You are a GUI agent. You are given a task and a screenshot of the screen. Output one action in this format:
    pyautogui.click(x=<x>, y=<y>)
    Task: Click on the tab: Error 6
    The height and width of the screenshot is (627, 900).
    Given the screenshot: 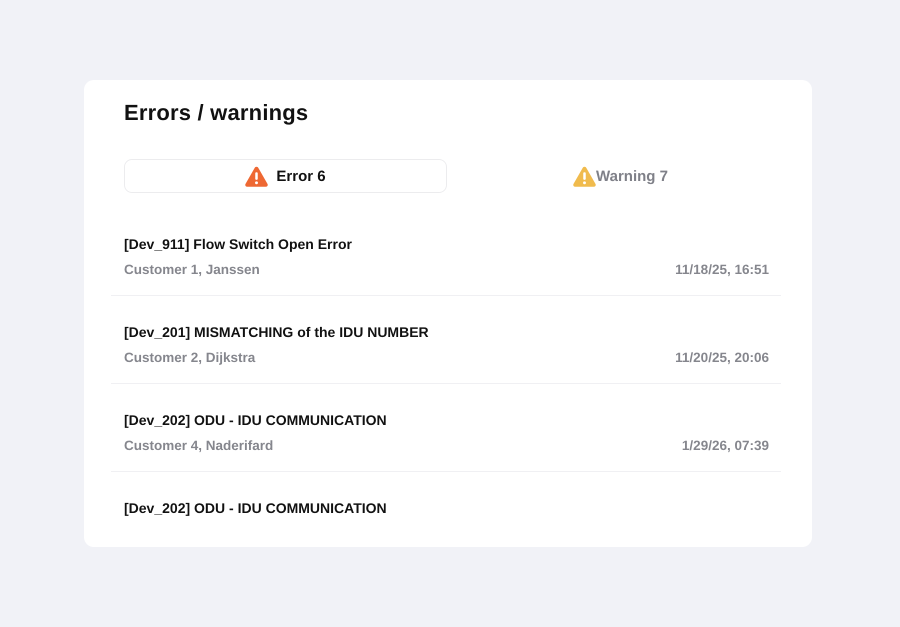 What is the action you would take?
    pyautogui.click(x=285, y=176)
    